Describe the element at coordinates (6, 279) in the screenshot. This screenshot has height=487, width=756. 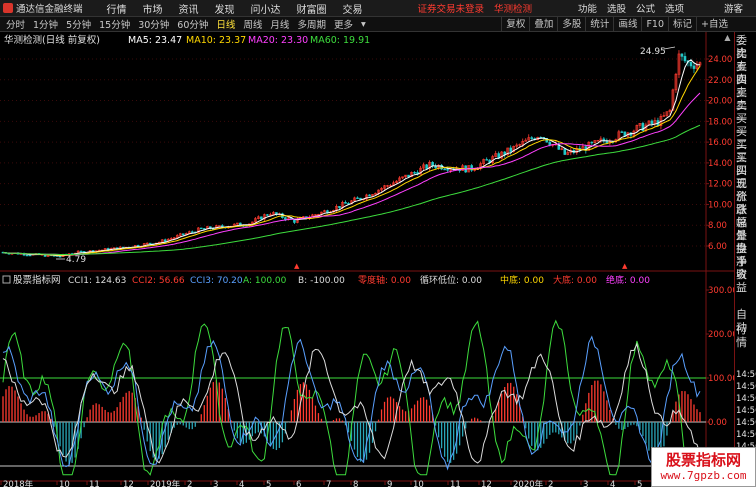
I see `indicator-settings-icon` at that location.